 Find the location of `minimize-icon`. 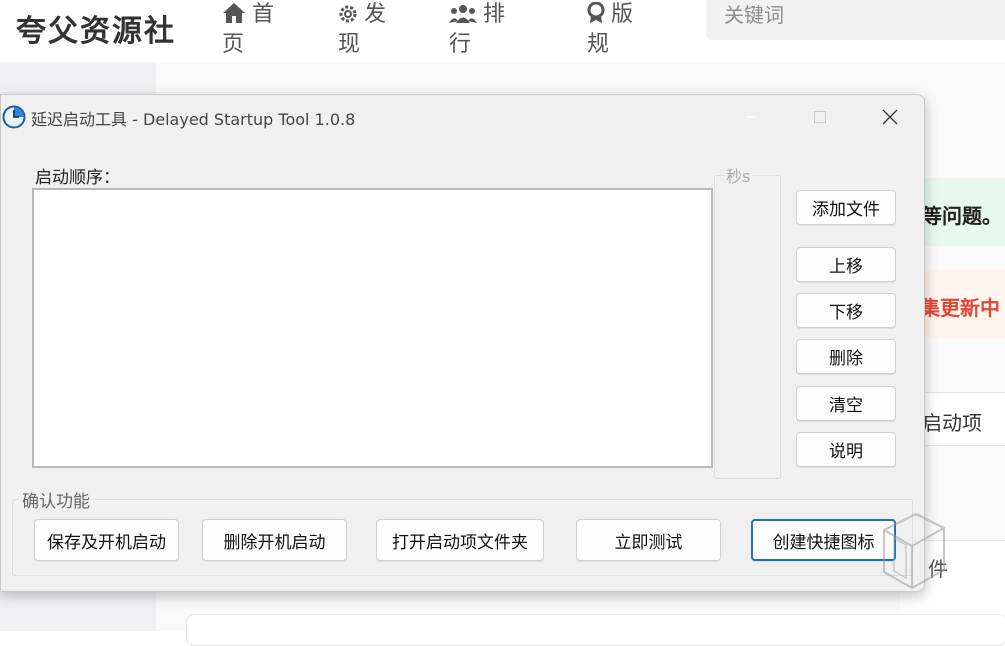

minimize-icon is located at coordinates (751, 117).